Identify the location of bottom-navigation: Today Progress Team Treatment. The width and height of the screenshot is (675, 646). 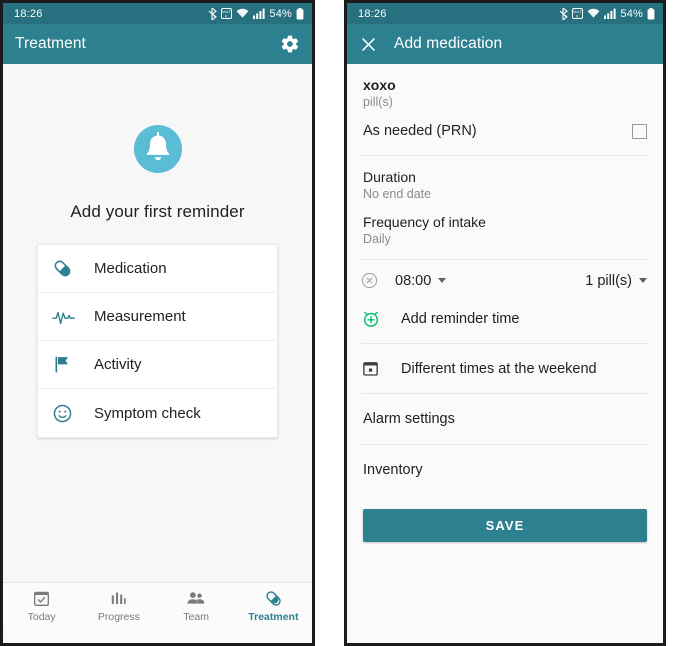
(157, 605).